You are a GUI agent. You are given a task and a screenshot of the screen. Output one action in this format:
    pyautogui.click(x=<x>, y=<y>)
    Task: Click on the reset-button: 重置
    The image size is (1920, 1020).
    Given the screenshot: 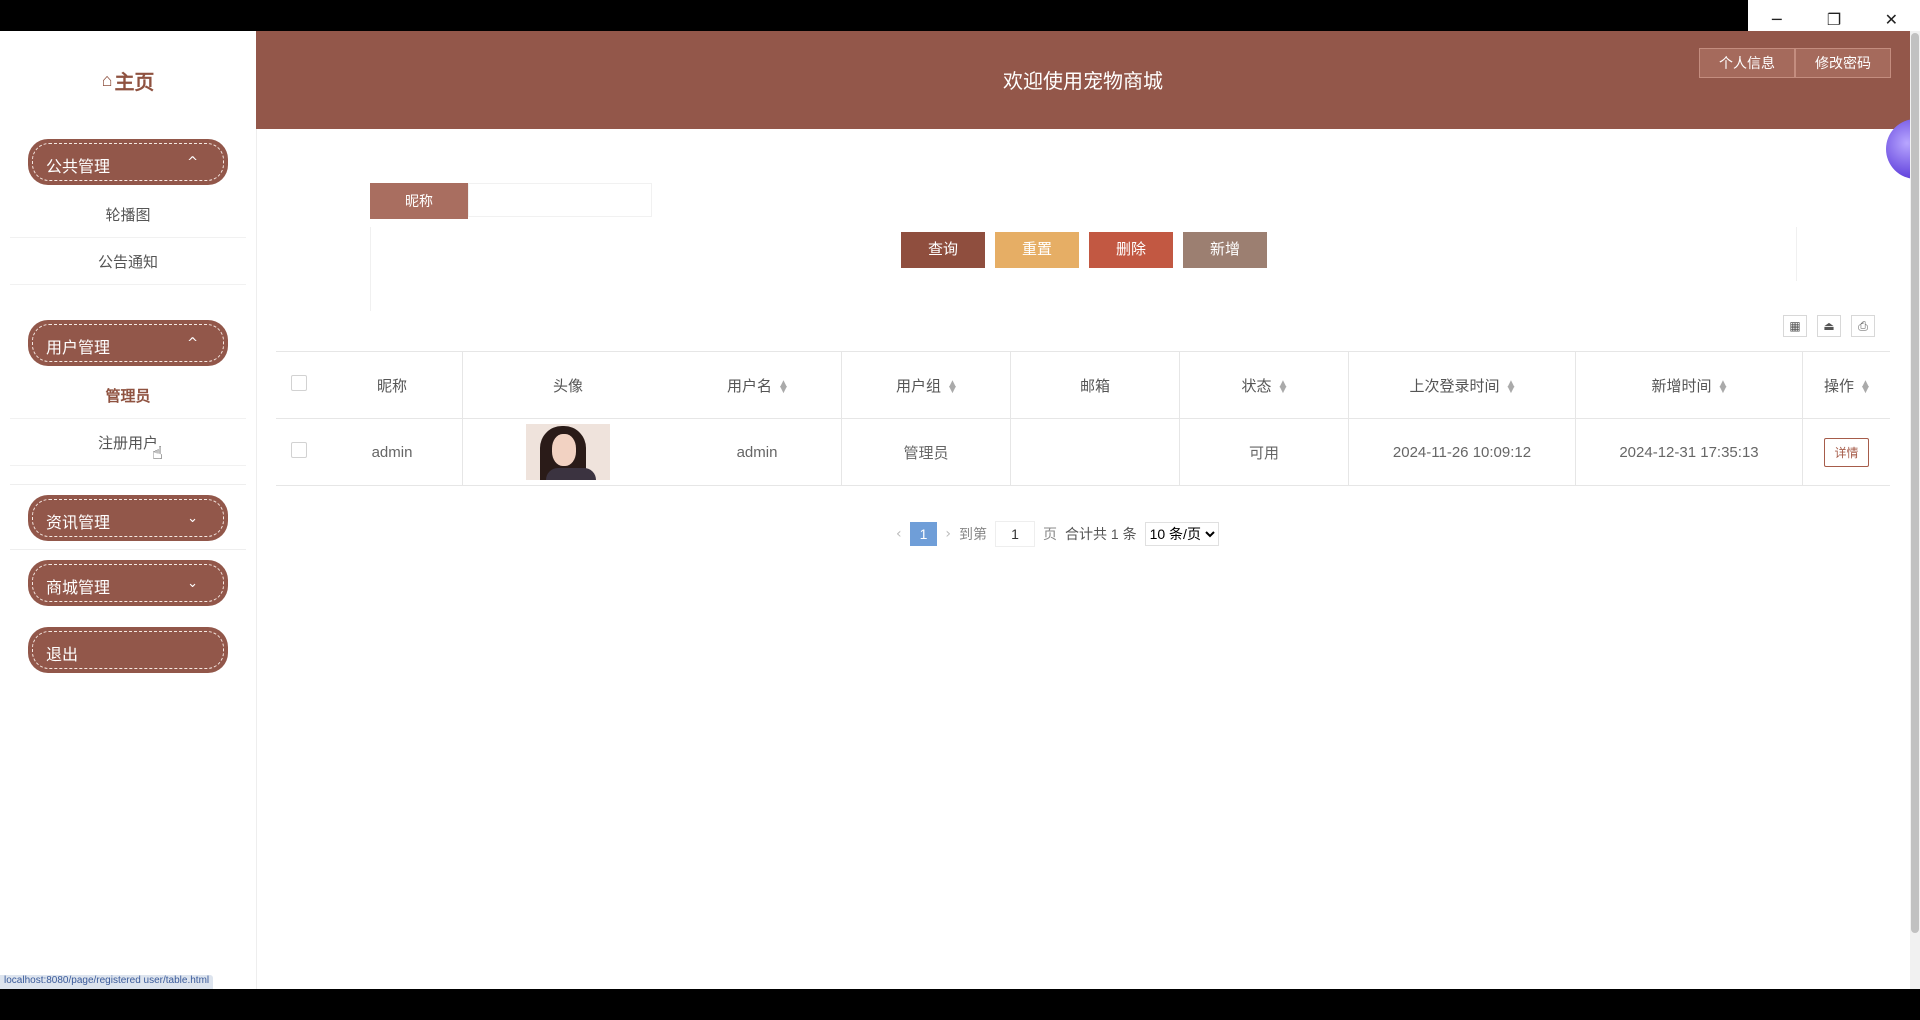 What is the action you would take?
    pyautogui.click(x=1037, y=250)
    